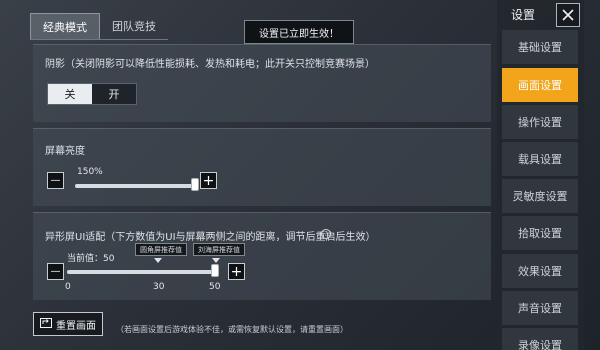 The height and width of the screenshot is (350, 600). Describe the element at coordinates (219, 249) in the screenshot. I see `notch-screen-recommend-label: 刘海屏推荐值` at that location.